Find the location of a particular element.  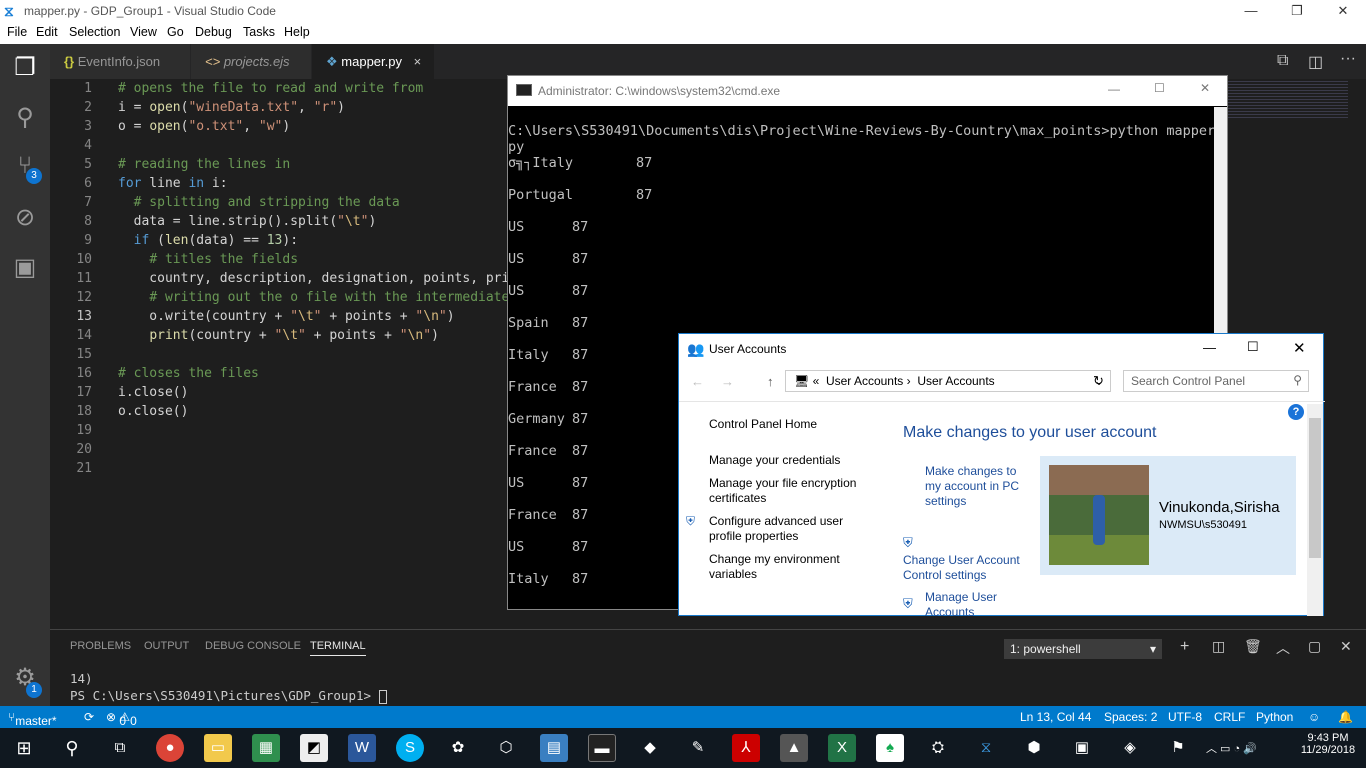

close-button: ✕ is located at coordinates (1343, 11).